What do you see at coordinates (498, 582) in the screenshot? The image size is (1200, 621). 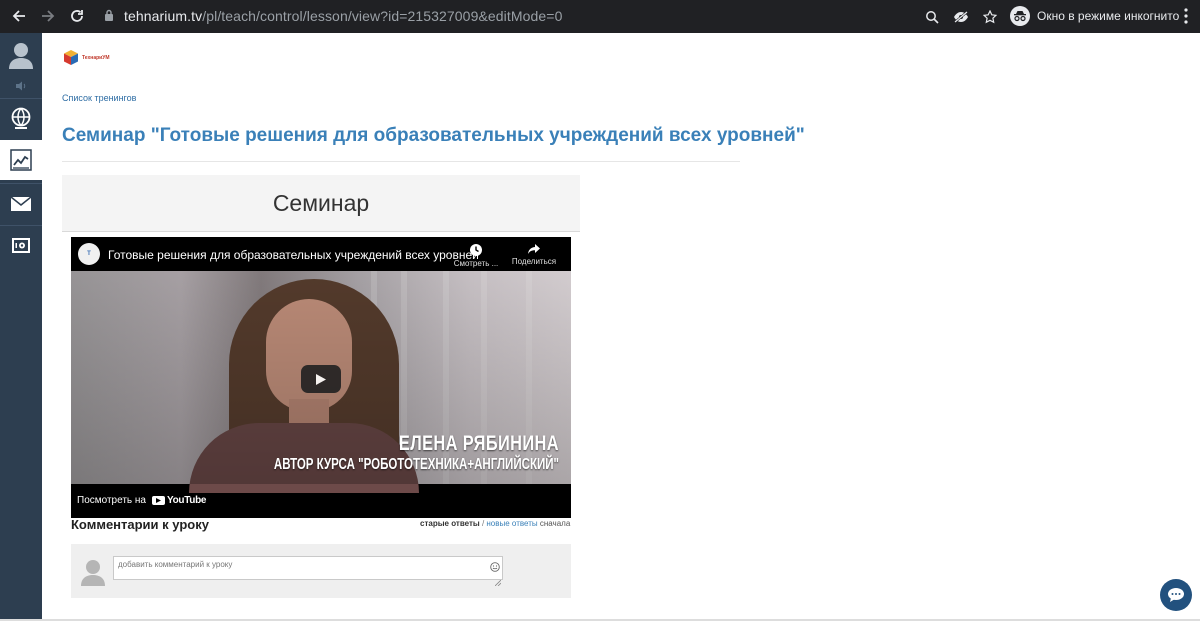 I see `resize-grip-icon` at bounding box center [498, 582].